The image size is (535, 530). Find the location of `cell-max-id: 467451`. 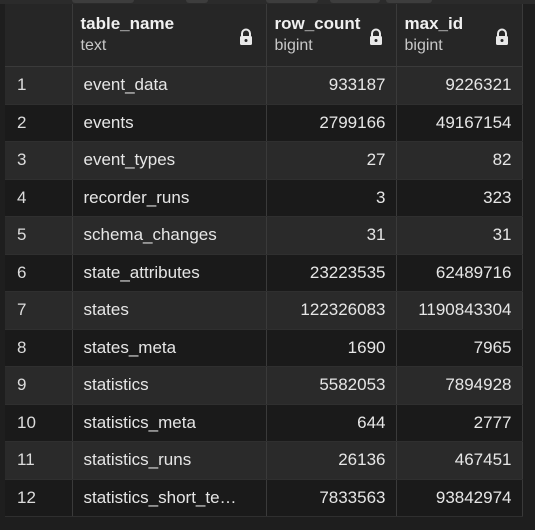

cell-max-id: 467451 is located at coordinates (459, 460).